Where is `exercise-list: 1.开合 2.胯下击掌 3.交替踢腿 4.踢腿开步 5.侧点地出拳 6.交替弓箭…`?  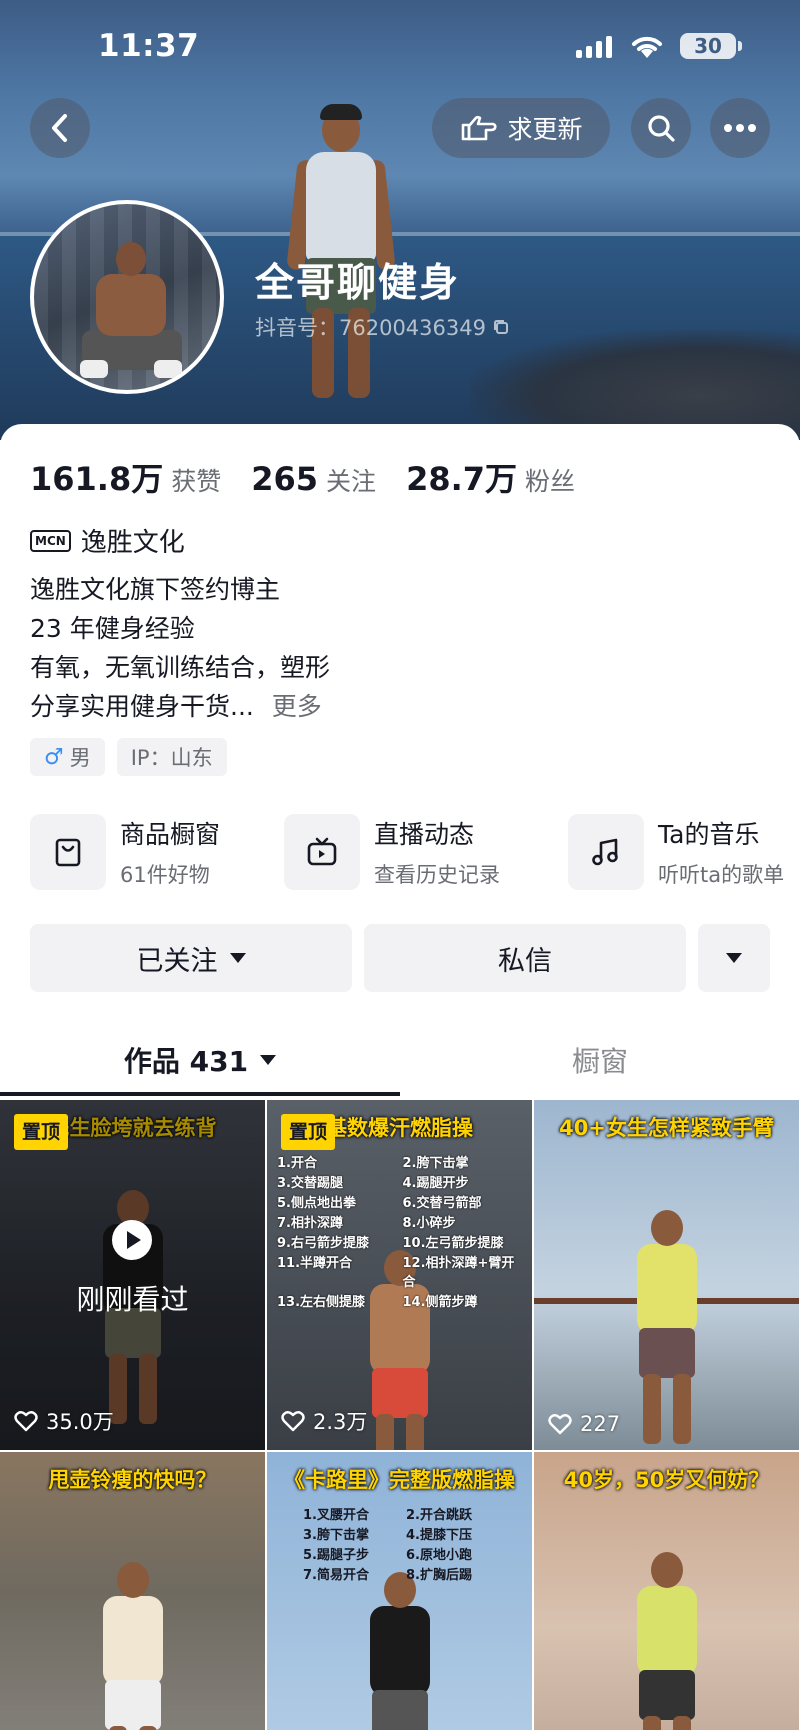
exercise-list: 1.开合 2.胯下击掌 3.交替踢腿 4.踢腿开步 5.侧点地出拳 6.交替弓箭… is located at coordinates (399, 1231).